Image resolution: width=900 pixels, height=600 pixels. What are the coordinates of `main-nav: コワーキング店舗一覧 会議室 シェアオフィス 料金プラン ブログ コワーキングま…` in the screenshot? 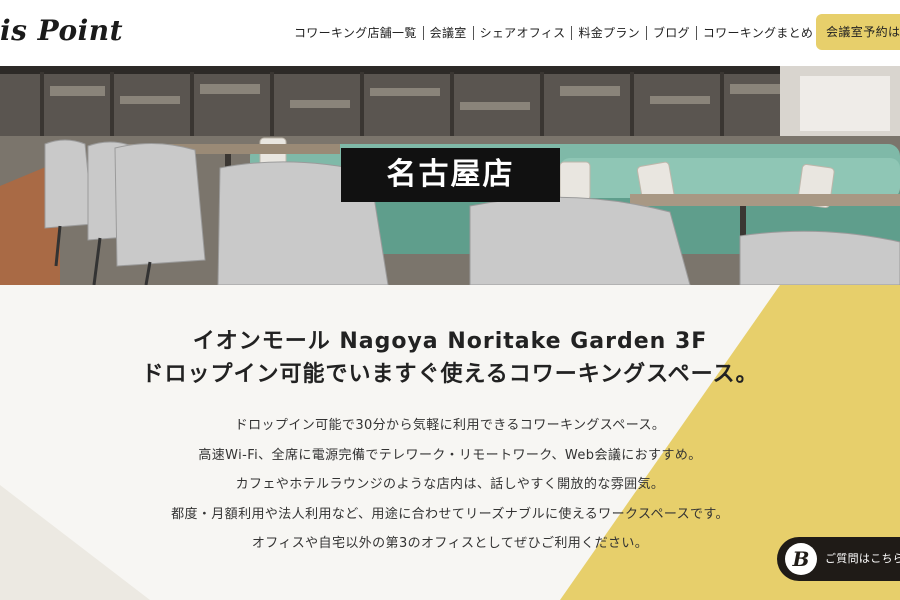 It's located at (556, 33).